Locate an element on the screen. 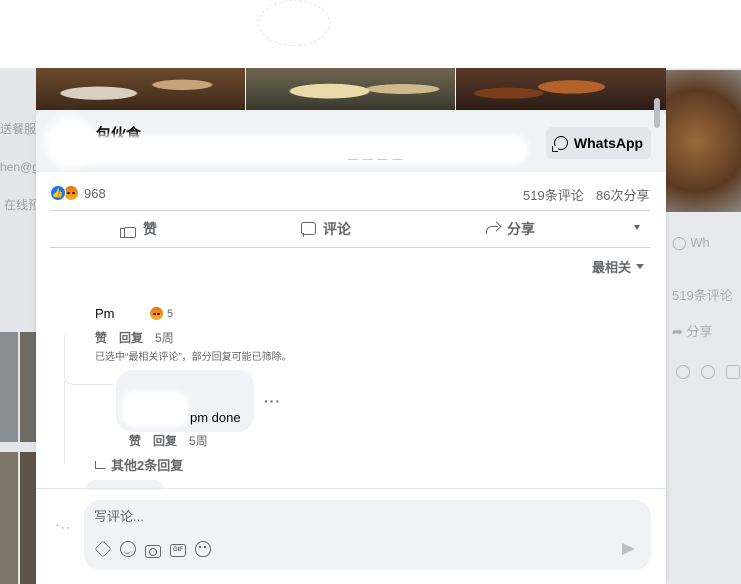 The height and width of the screenshot is (584, 741). background-text: hen@g is located at coordinates (18, 167).